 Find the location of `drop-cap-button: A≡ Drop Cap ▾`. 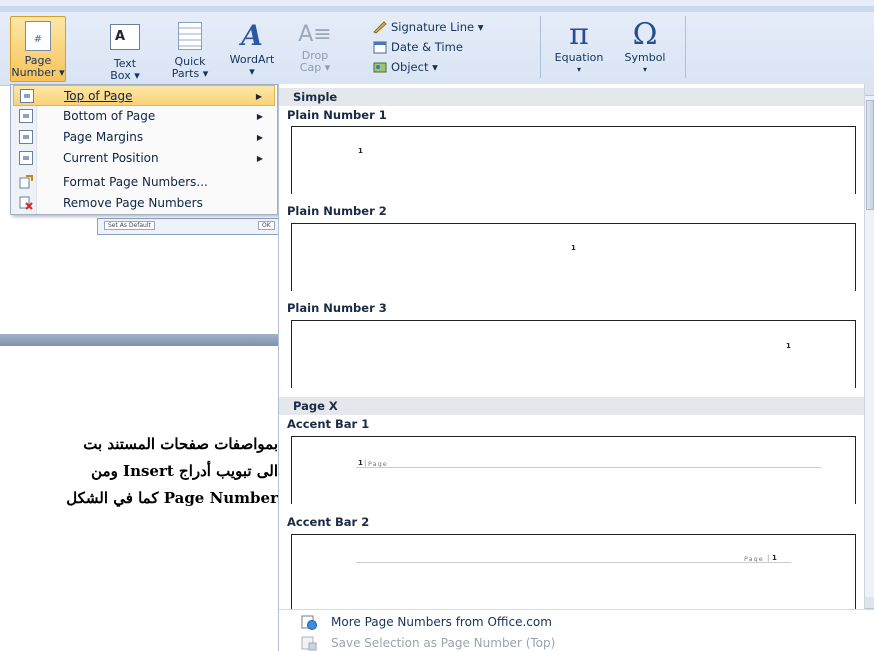

drop-cap-button: A≡ Drop Cap ▾ is located at coordinates (315, 47).